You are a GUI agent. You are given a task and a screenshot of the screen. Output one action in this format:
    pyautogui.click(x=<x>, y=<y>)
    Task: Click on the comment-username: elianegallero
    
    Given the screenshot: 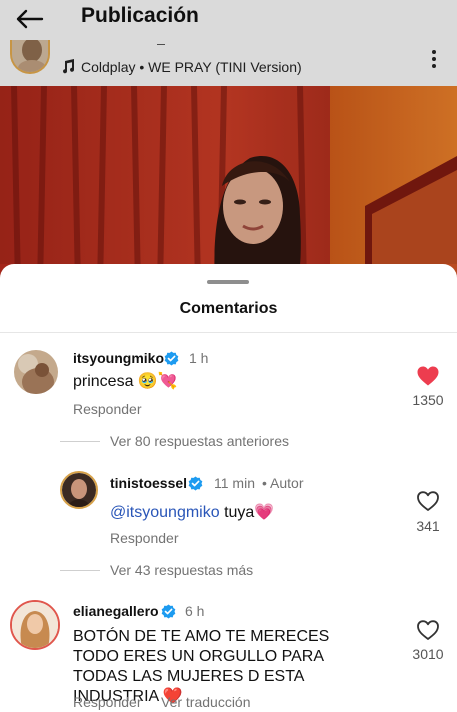 What is the action you would take?
    pyautogui.click(x=116, y=611)
    